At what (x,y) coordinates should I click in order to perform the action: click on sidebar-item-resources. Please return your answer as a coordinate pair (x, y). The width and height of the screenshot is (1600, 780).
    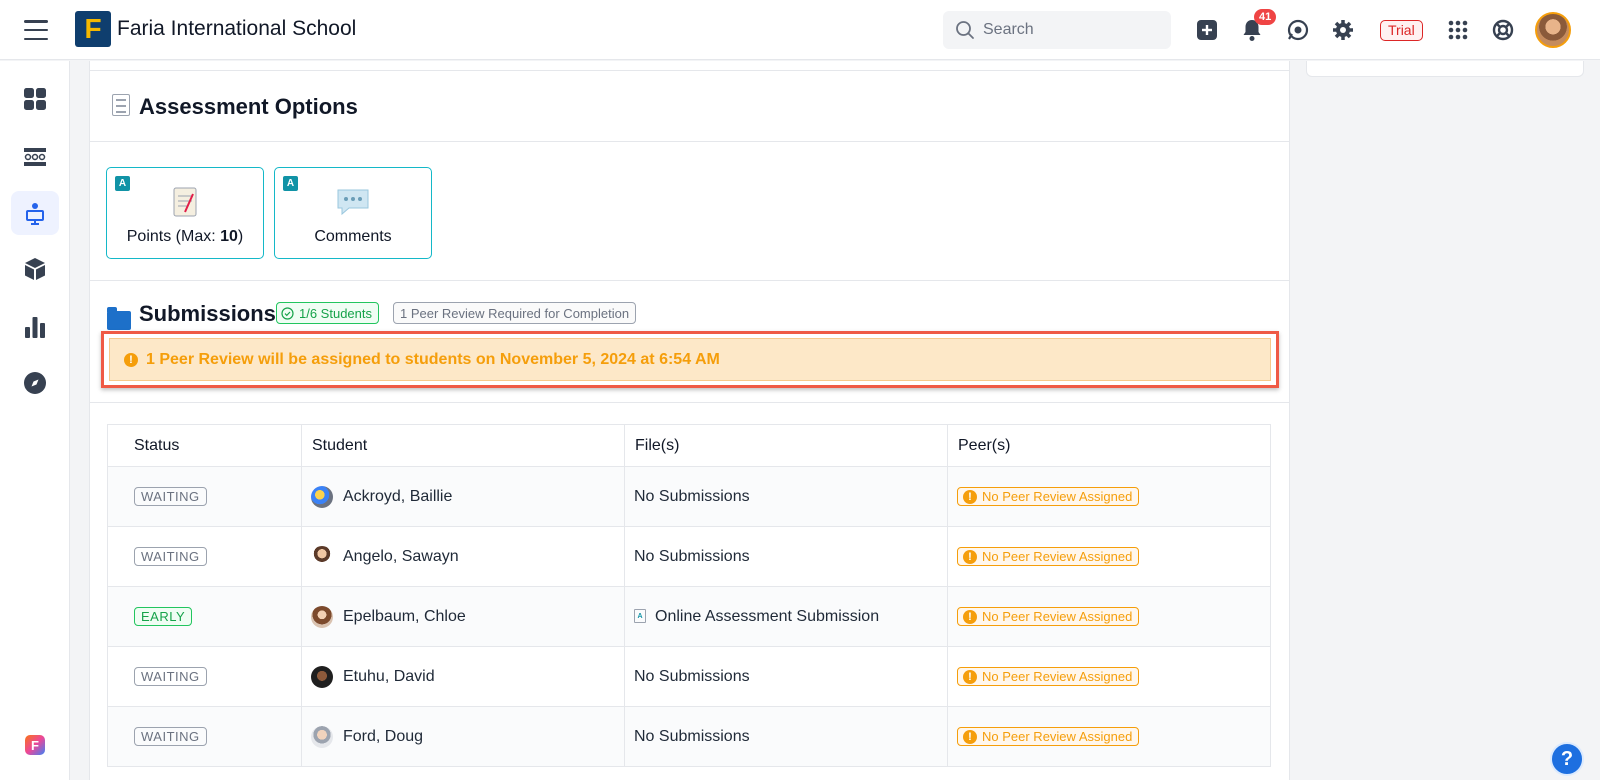
    Looking at the image, I should click on (35, 269).